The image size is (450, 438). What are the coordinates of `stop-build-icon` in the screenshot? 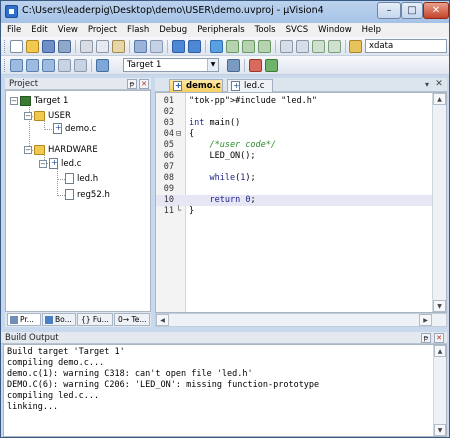 It's located at (80, 65).